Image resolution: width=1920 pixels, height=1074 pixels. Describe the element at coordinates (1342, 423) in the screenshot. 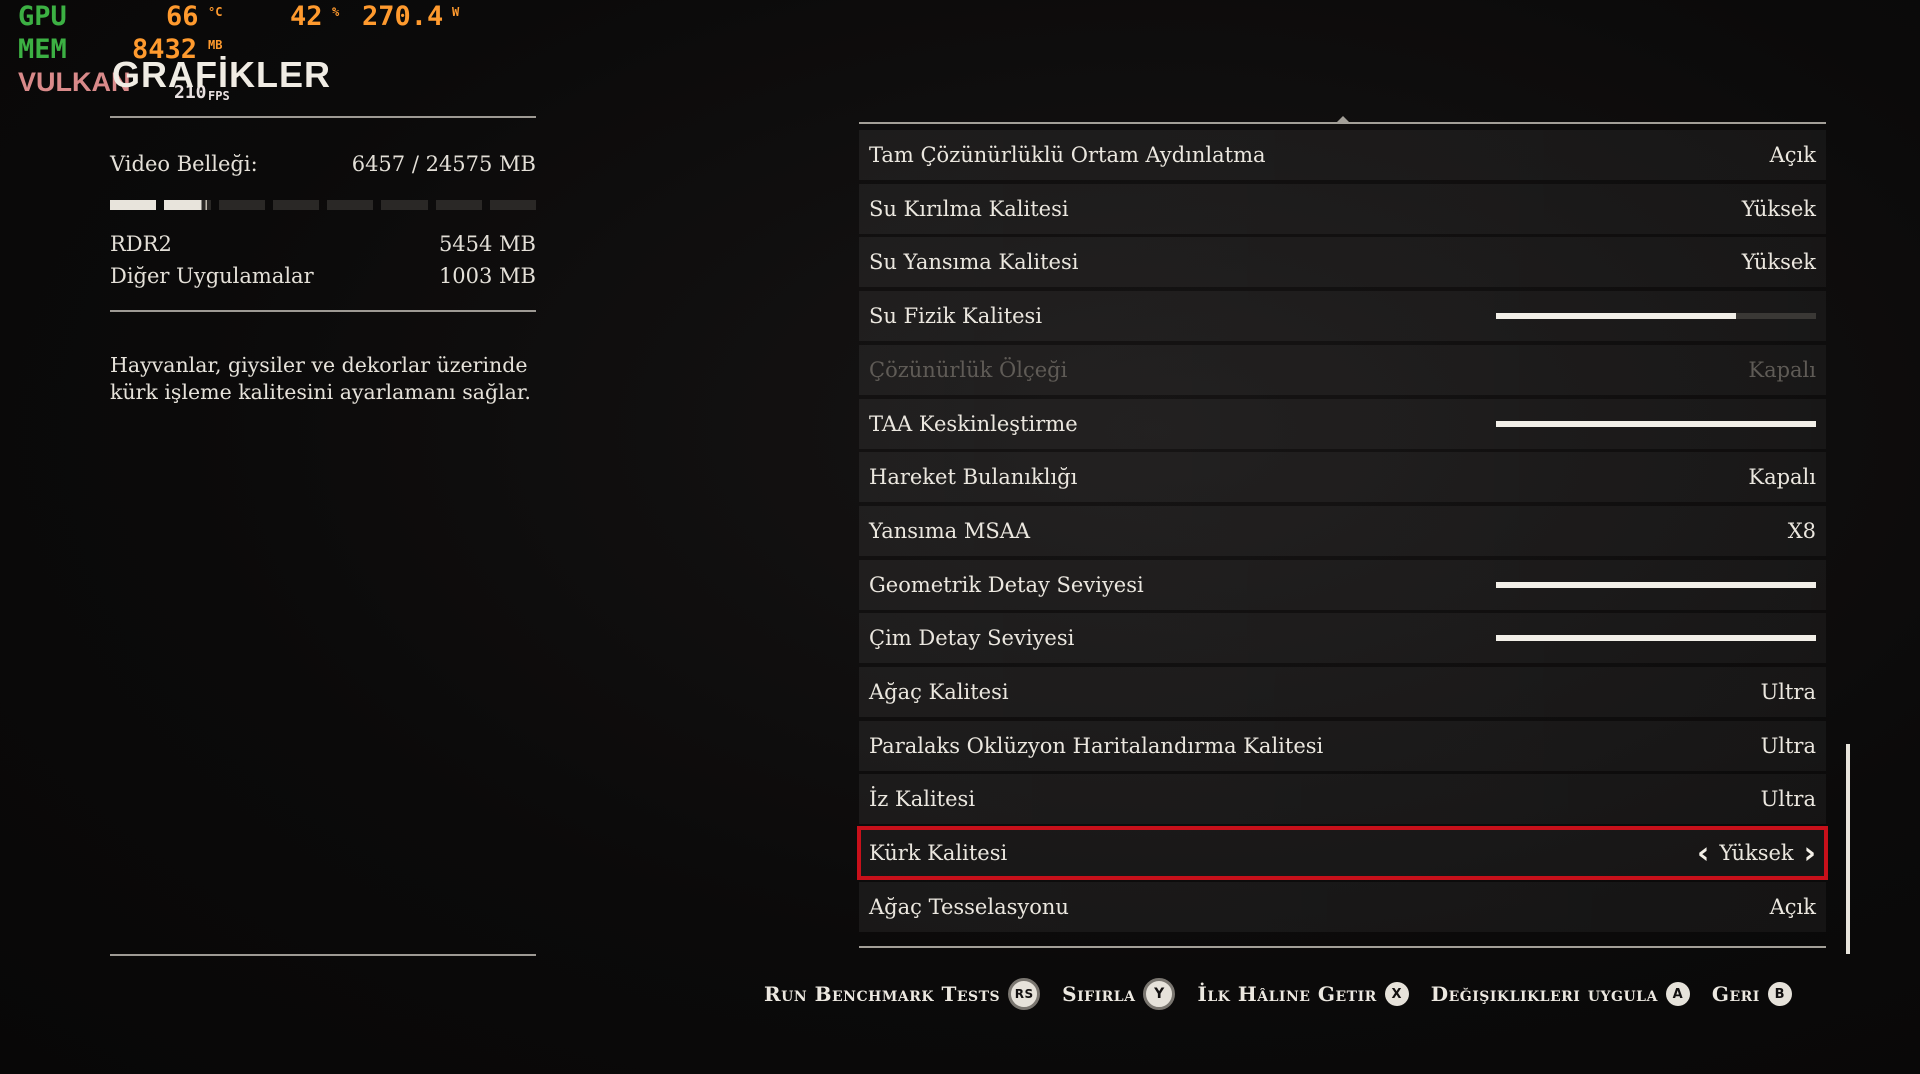

I see `settings-row: TAA Keskinleştirme` at that location.